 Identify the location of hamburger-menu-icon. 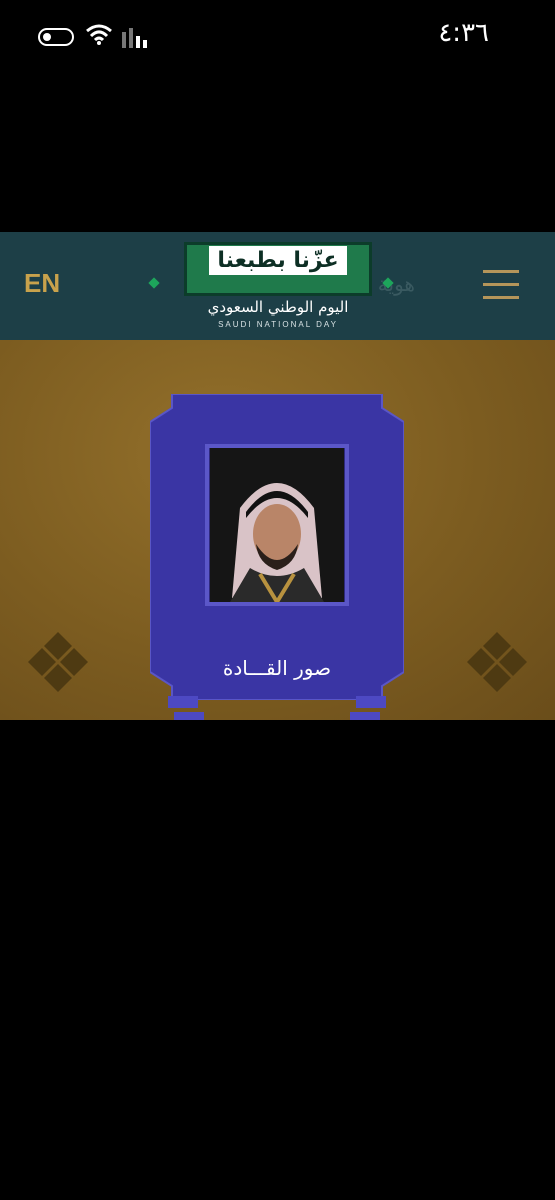
(501, 285).